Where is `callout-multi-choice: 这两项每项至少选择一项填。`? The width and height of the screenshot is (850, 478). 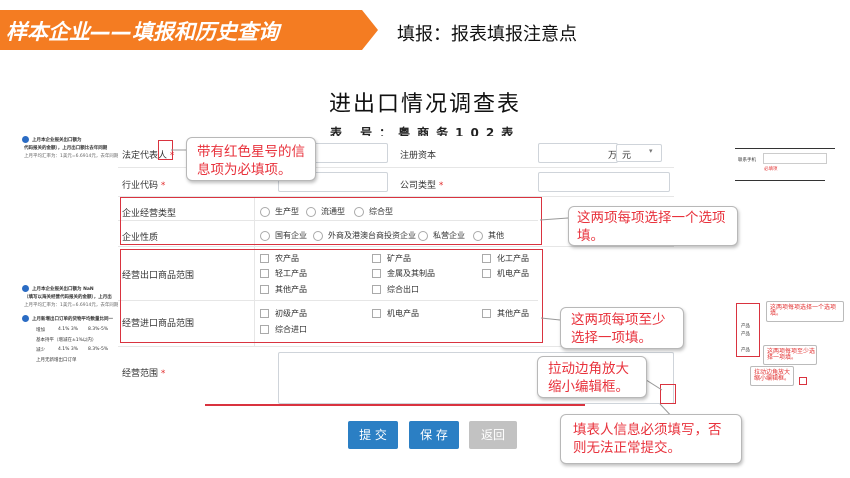 callout-multi-choice: 这两项每项至少选择一项填。 is located at coordinates (622, 328).